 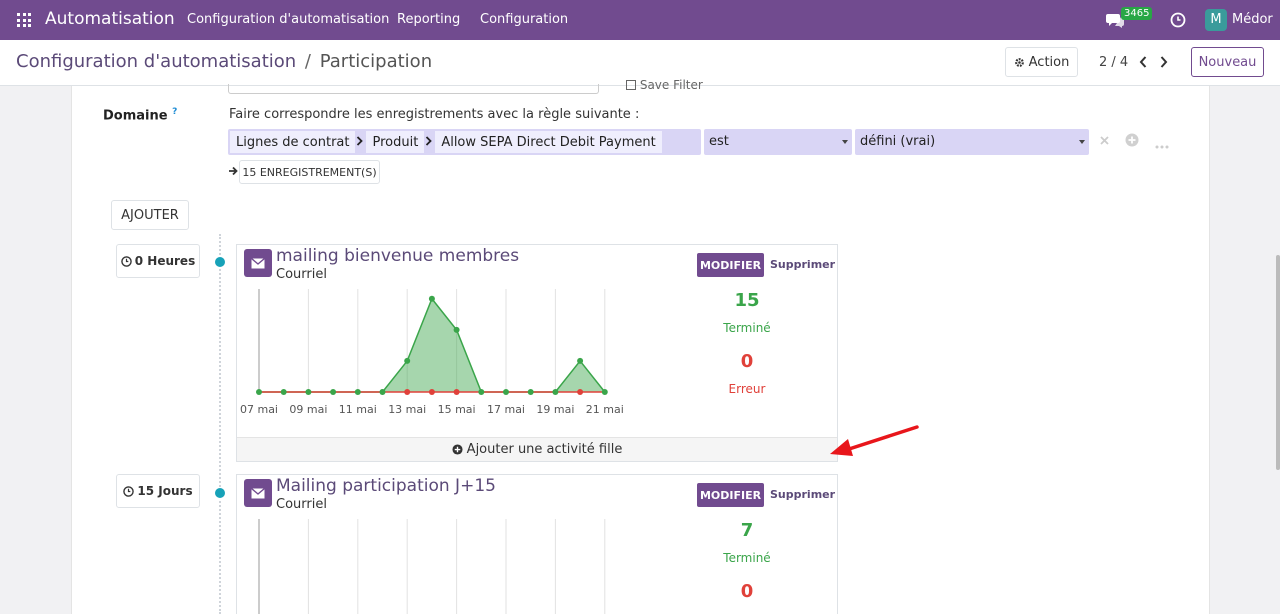 I want to click on add-activity-button: AJOUTER, so click(x=150, y=215).